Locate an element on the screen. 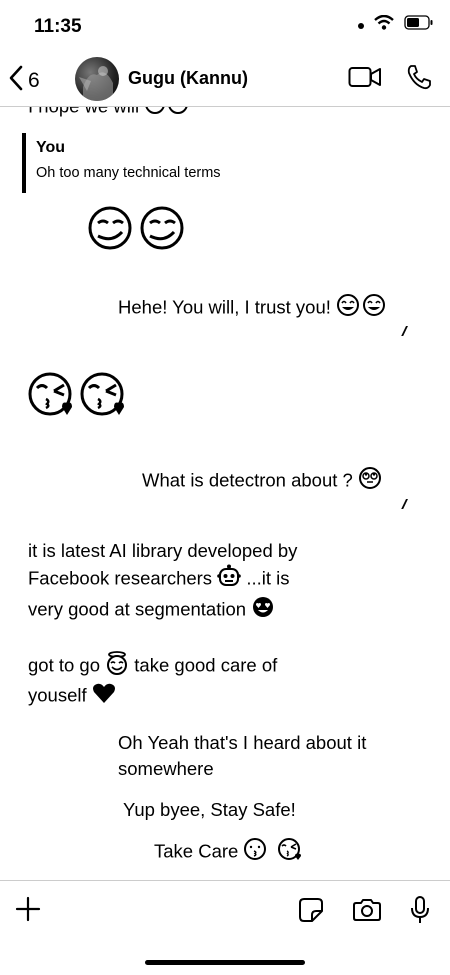 The height and width of the screenshot is (975, 450). message-text: ...it is is located at coordinates (268, 578).